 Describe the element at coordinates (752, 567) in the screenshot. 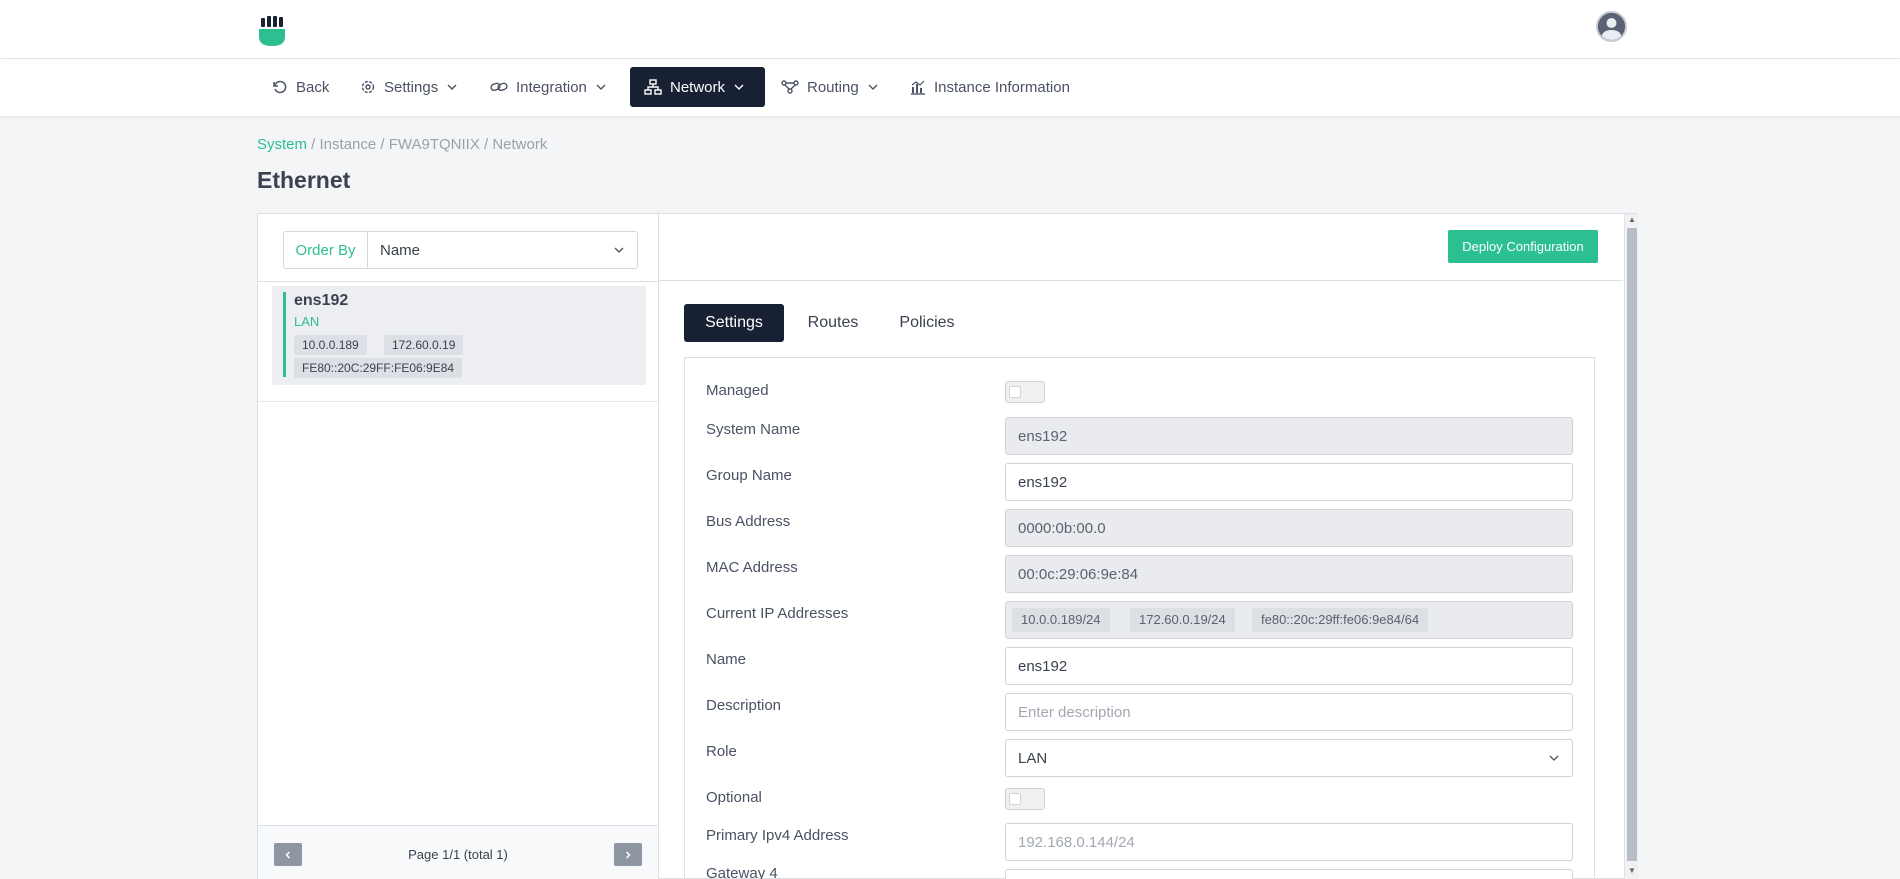

I see `mac-address-label: MAC Address` at that location.